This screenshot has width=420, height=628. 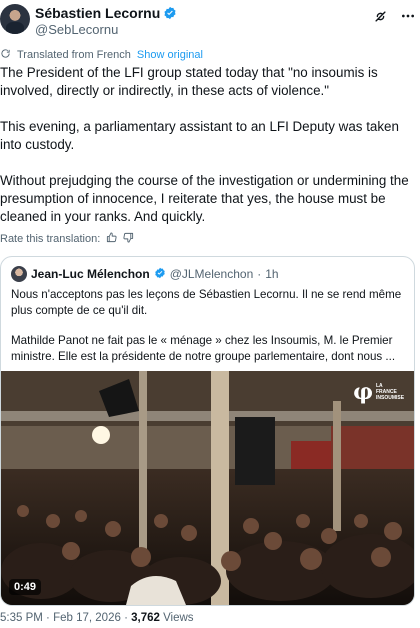 I want to click on thumbs-up-icon, so click(x=111, y=239).